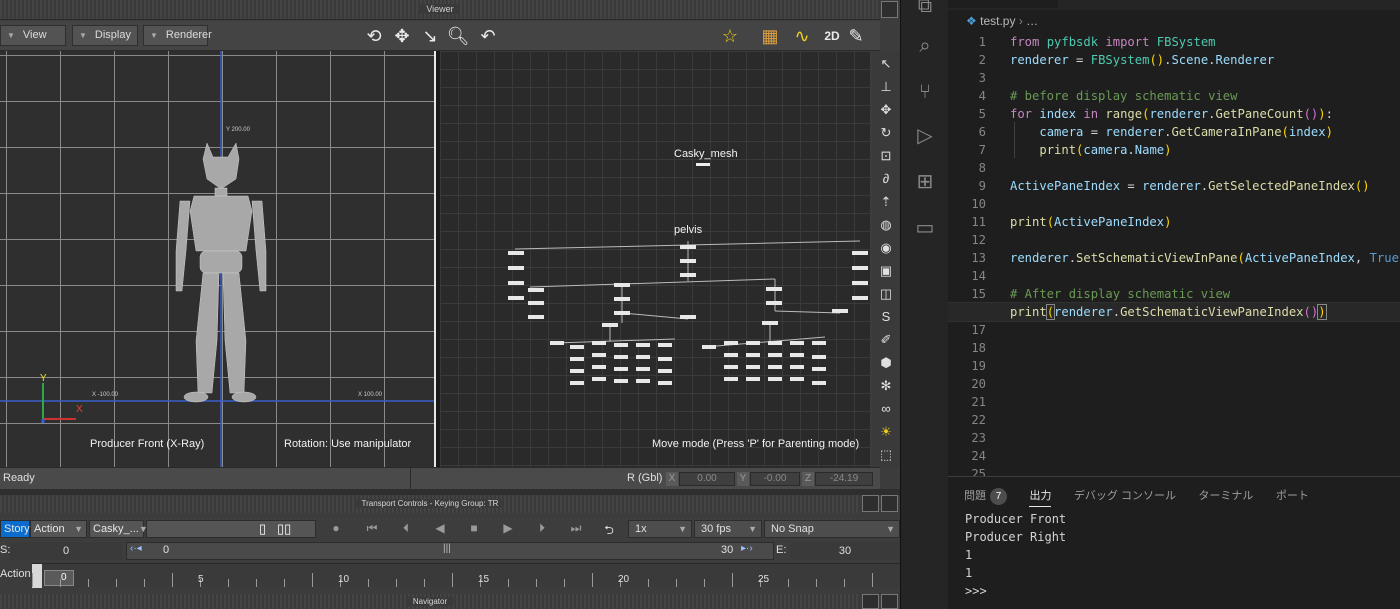  I want to click on spline-icon: S, so click(886, 317).